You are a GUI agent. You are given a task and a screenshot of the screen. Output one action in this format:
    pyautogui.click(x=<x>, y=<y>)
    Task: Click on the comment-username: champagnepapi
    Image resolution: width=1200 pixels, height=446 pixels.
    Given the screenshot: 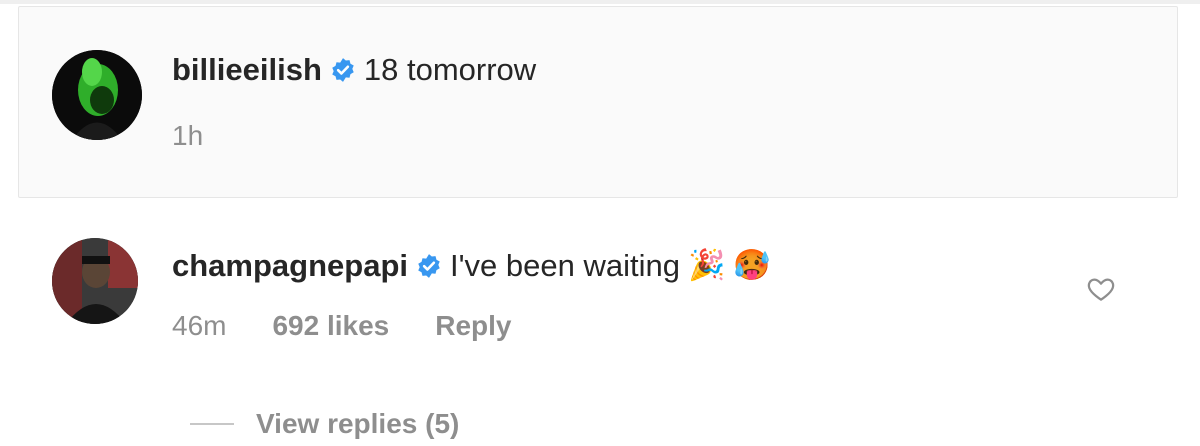 What is the action you would take?
    pyautogui.click(x=290, y=266)
    